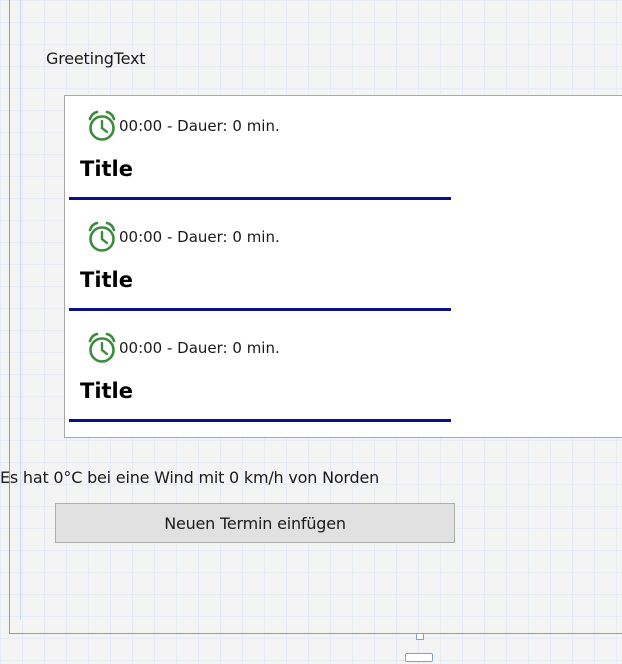  I want to click on add-appointment-button: Neuen Termin einfügen, so click(255, 523).